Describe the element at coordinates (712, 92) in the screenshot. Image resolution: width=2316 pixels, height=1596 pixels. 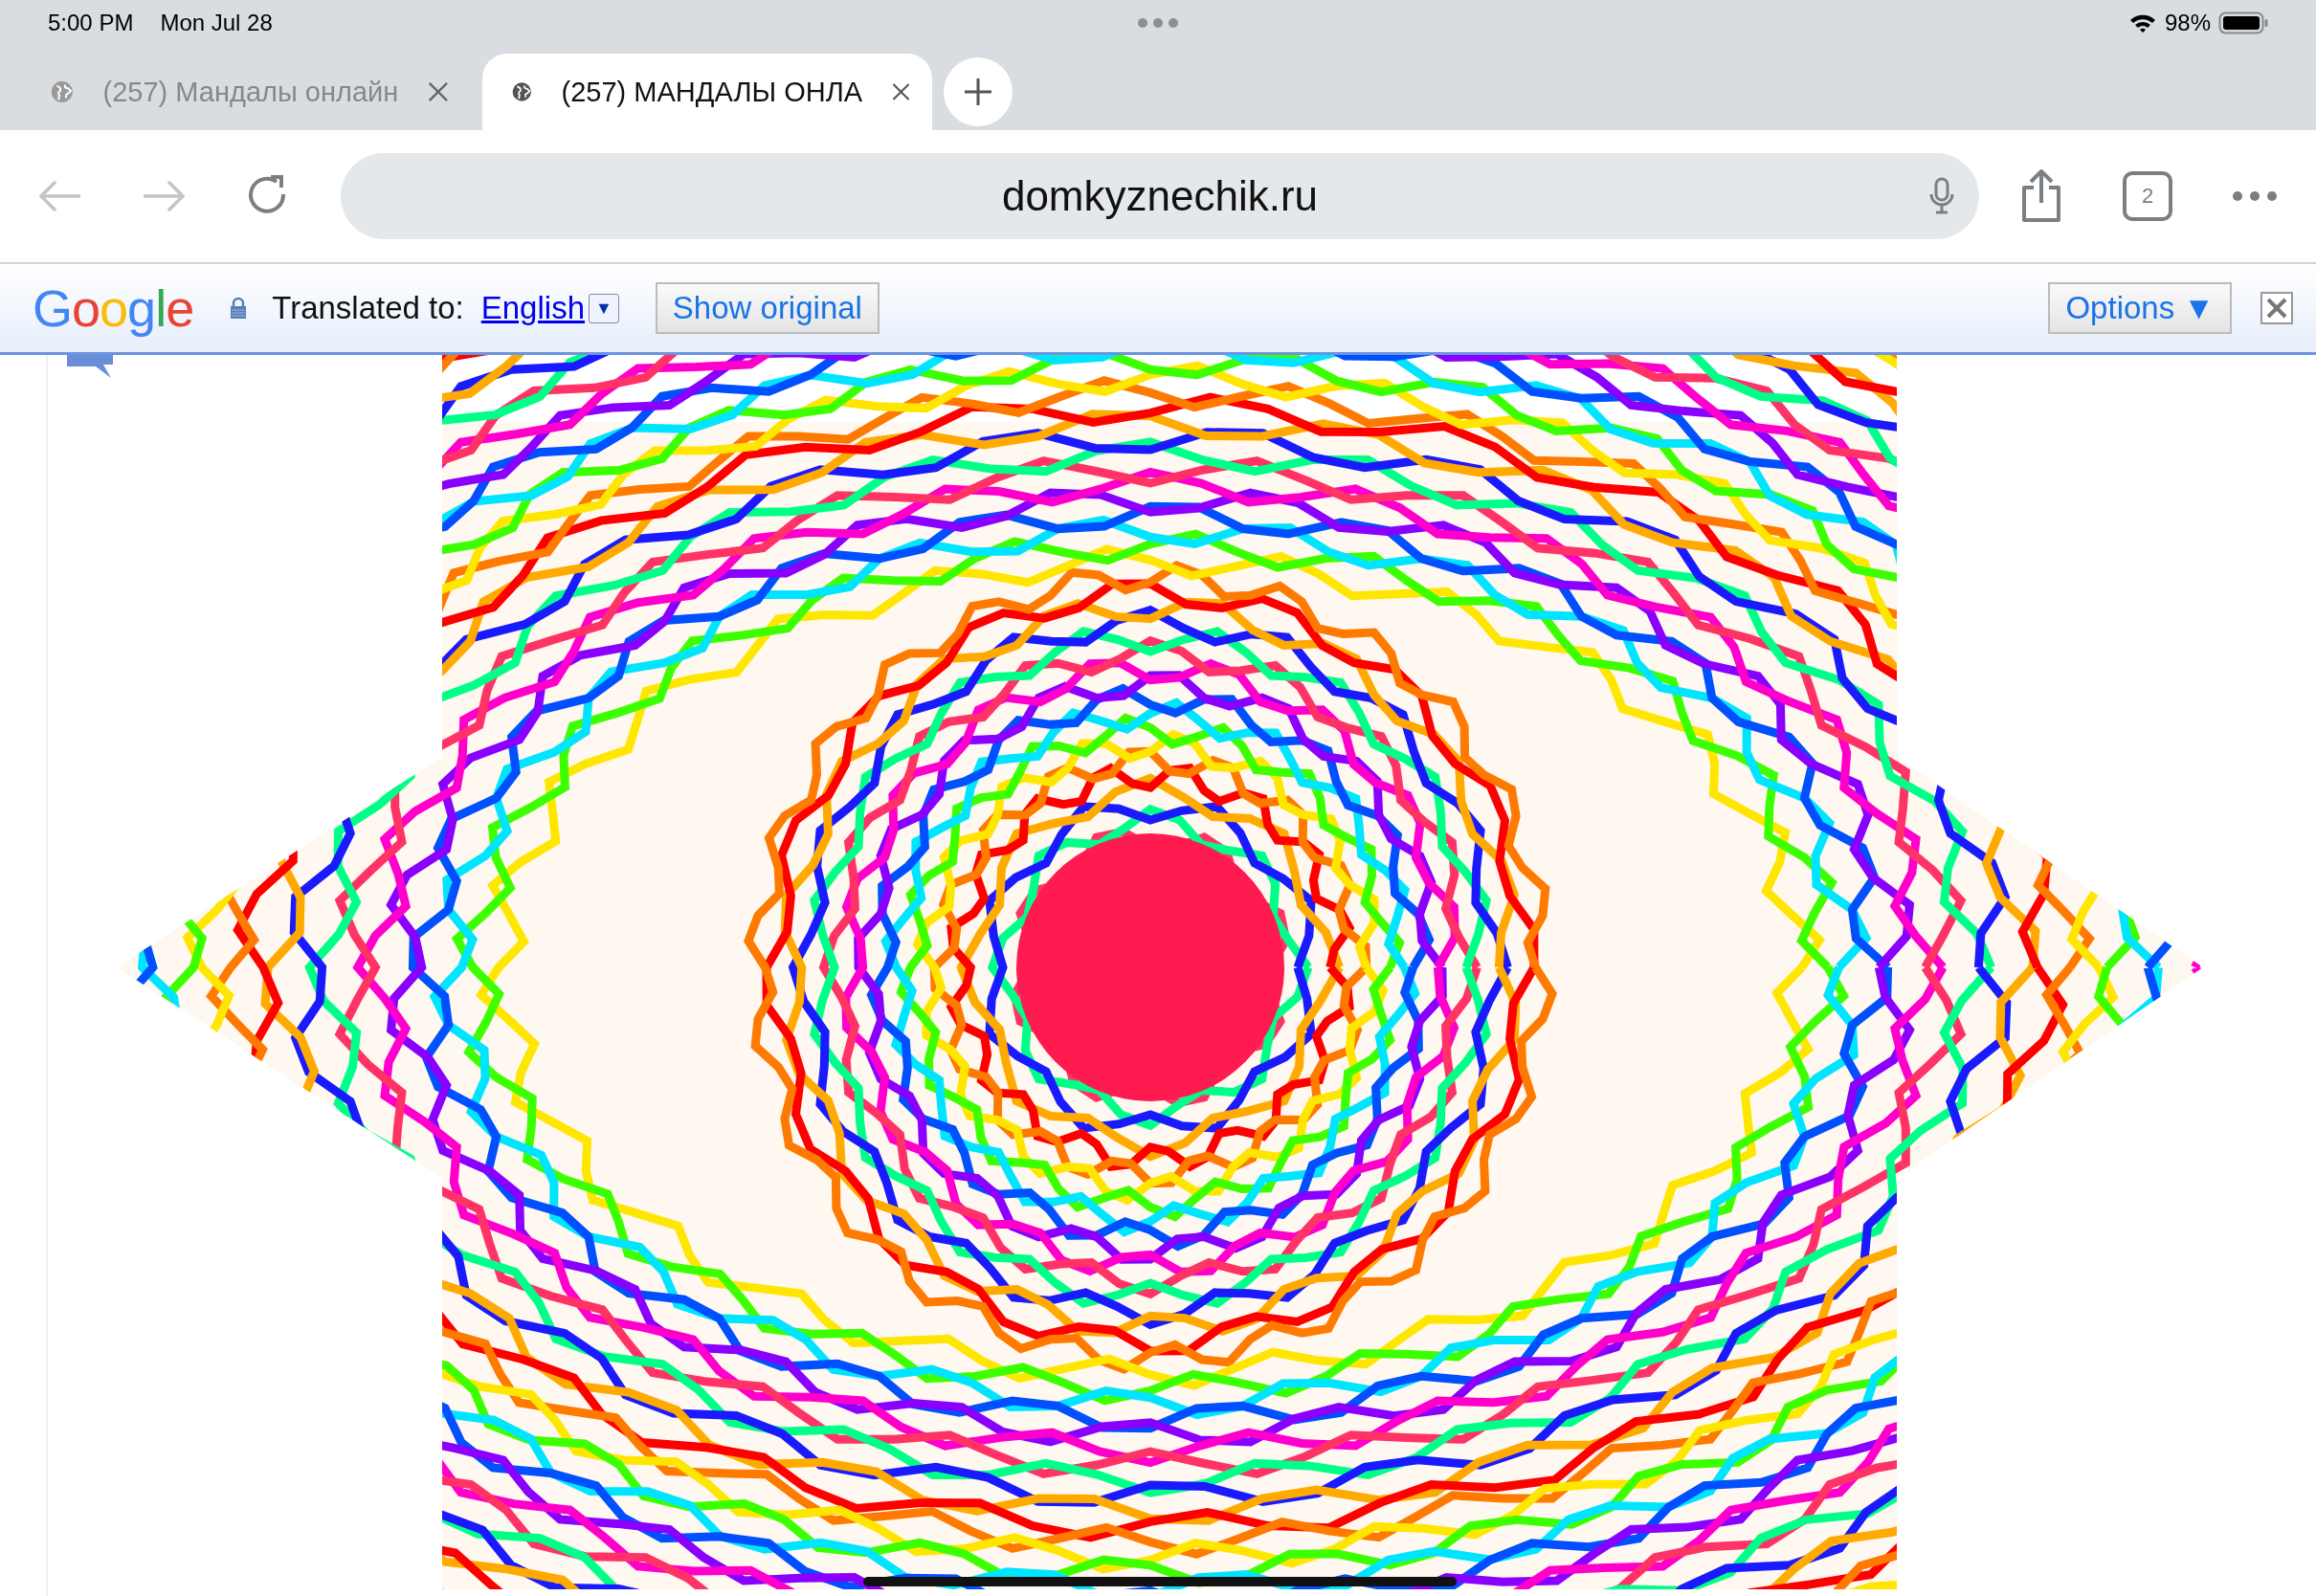
I see `tab-title: (257) МАНДАЛЫ ОНЛА` at that location.